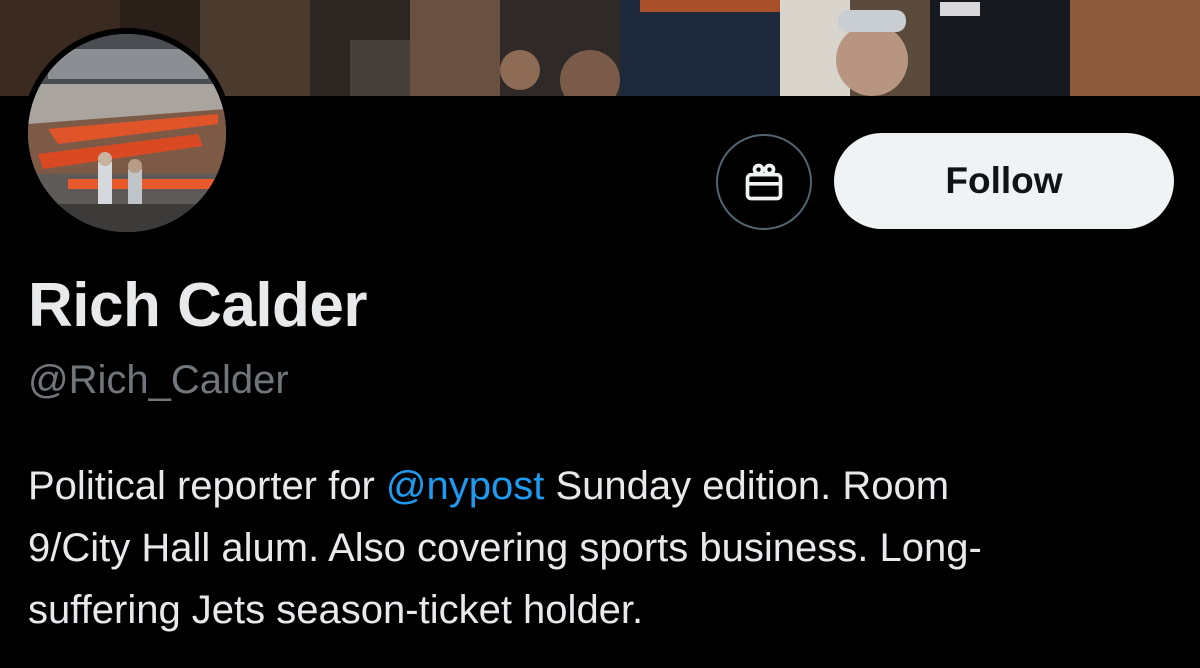 This screenshot has width=1200, height=668. Describe the element at coordinates (747, 486) in the screenshot. I see `bio-text: Sunday edition. Room` at that location.